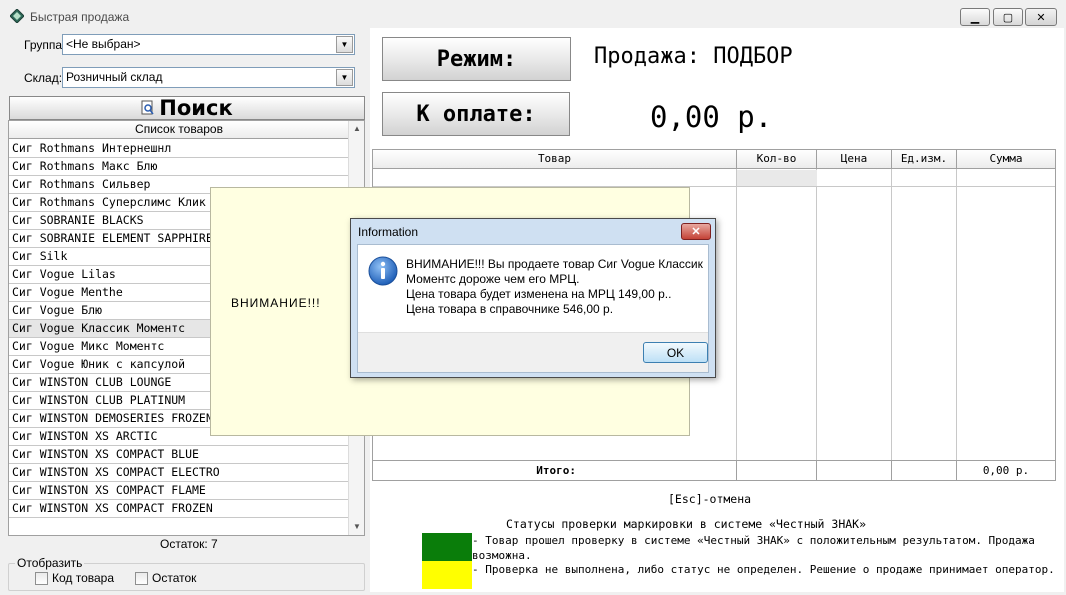 The image size is (1066, 595). What do you see at coordinates (388, 232) in the screenshot?
I see `dialog-title: Information` at bounding box center [388, 232].